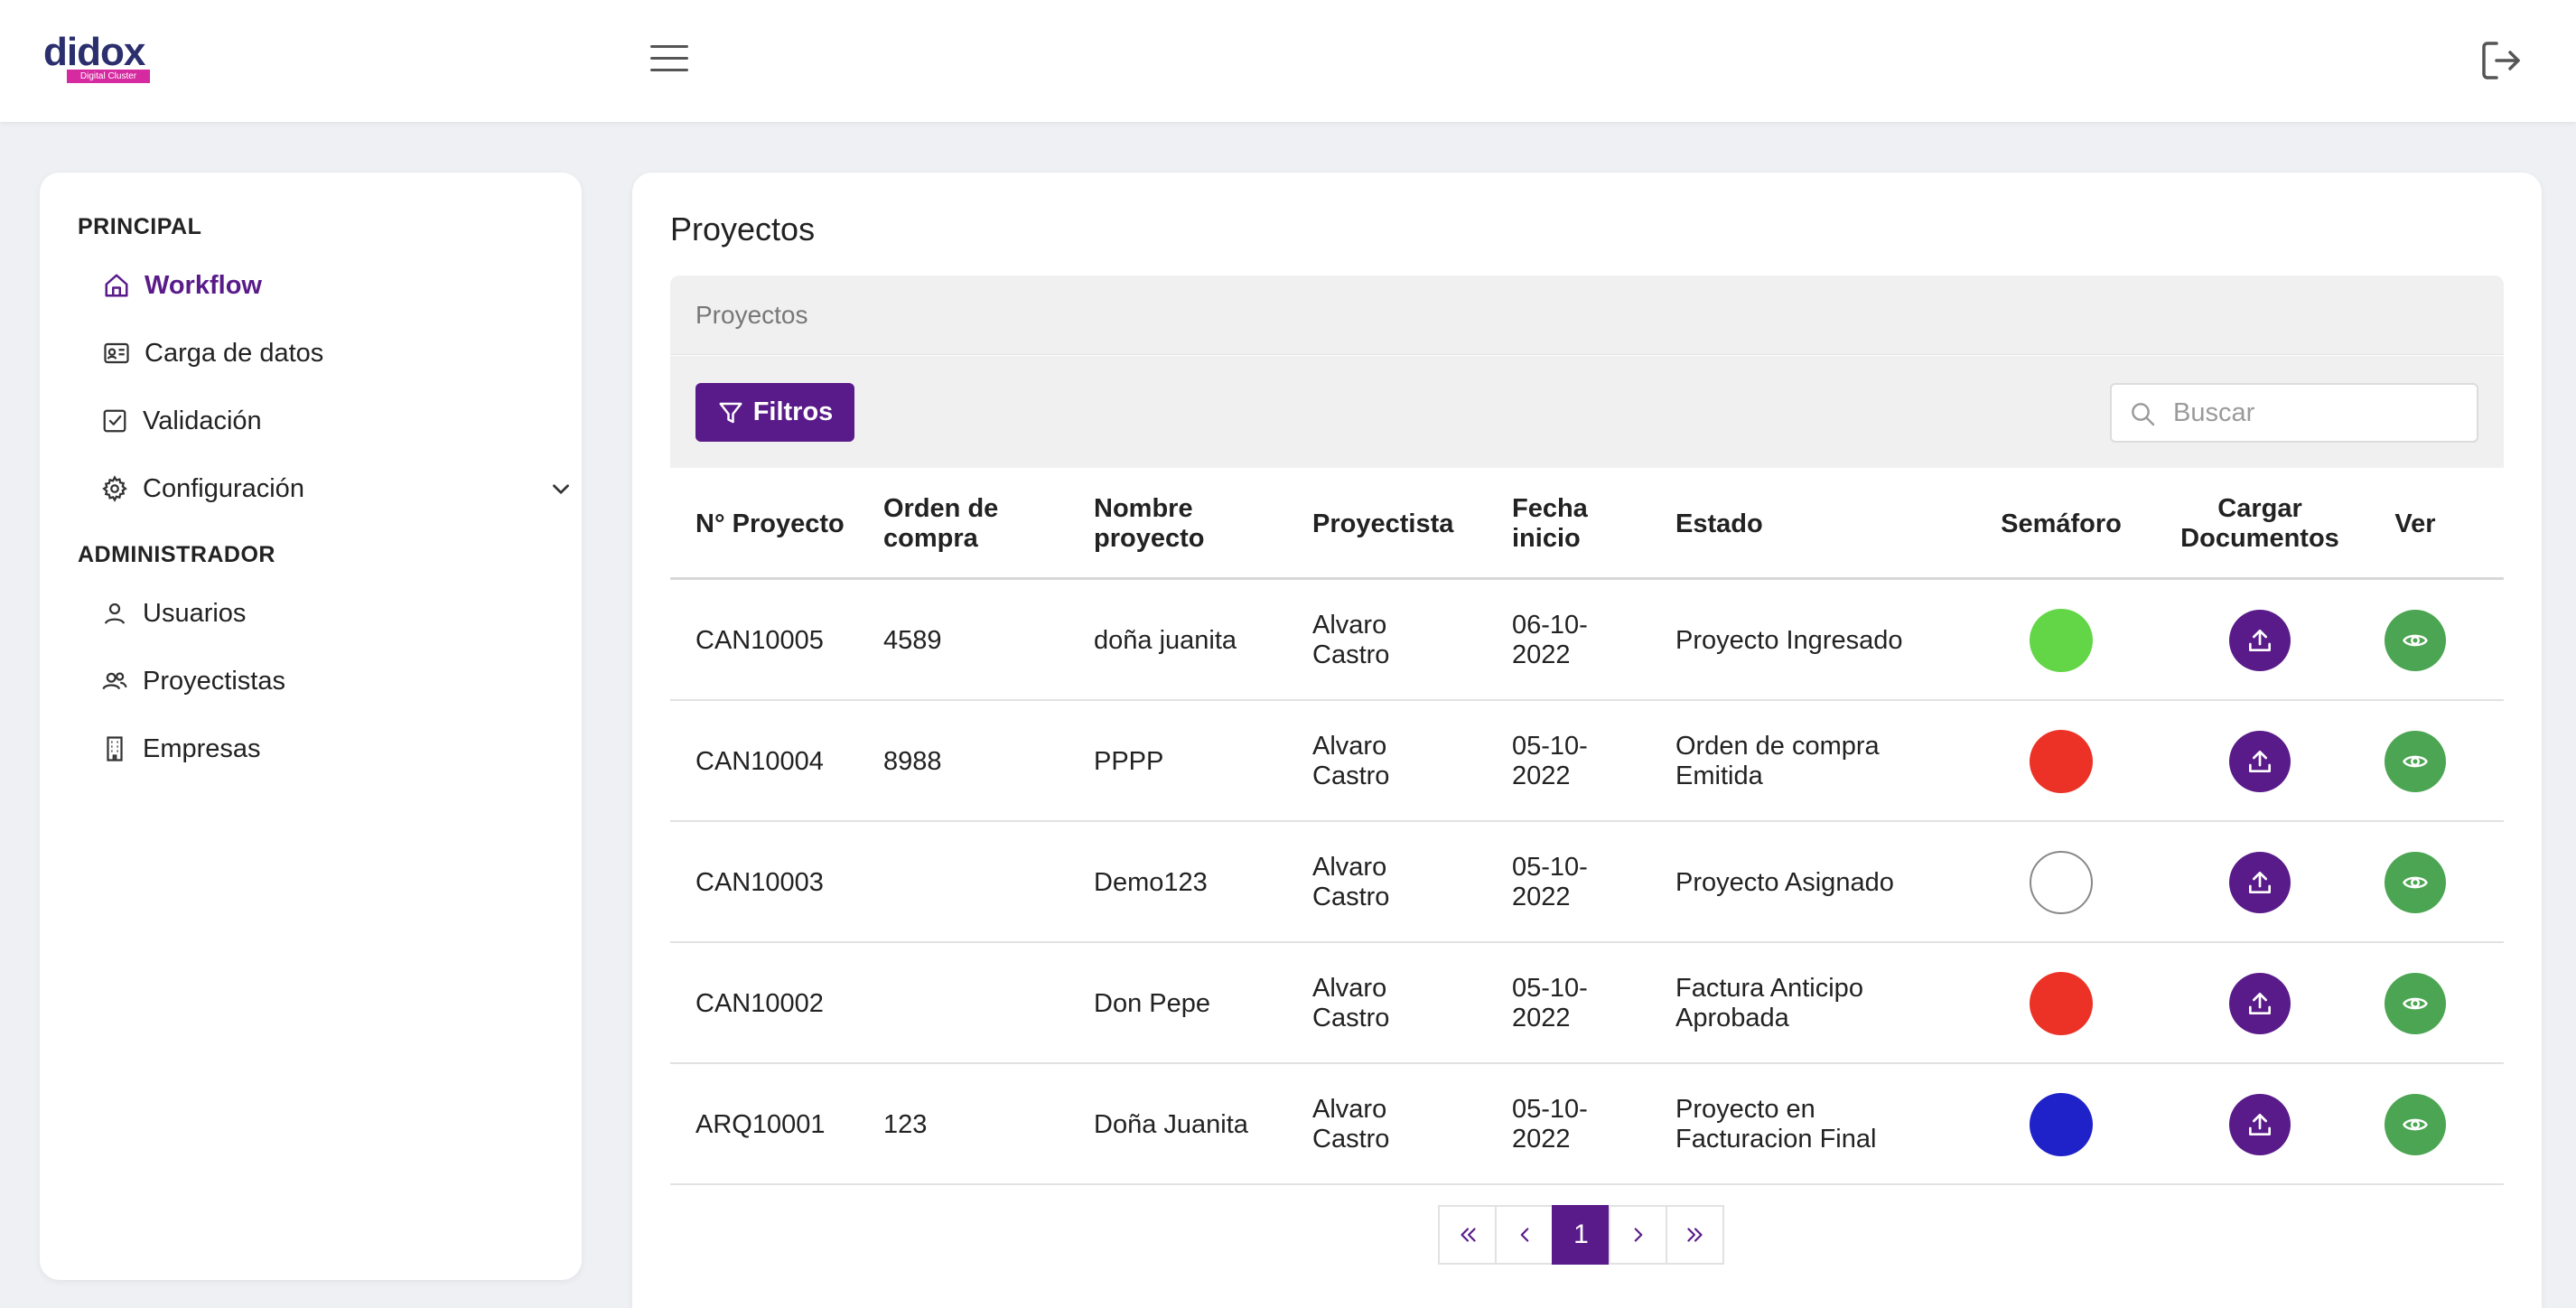 This screenshot has height=1308, width=2576. Describe the element at coordinates (1550, 640) in the screenshot. I see `cell-start-date: 06-10-2022` at that location.